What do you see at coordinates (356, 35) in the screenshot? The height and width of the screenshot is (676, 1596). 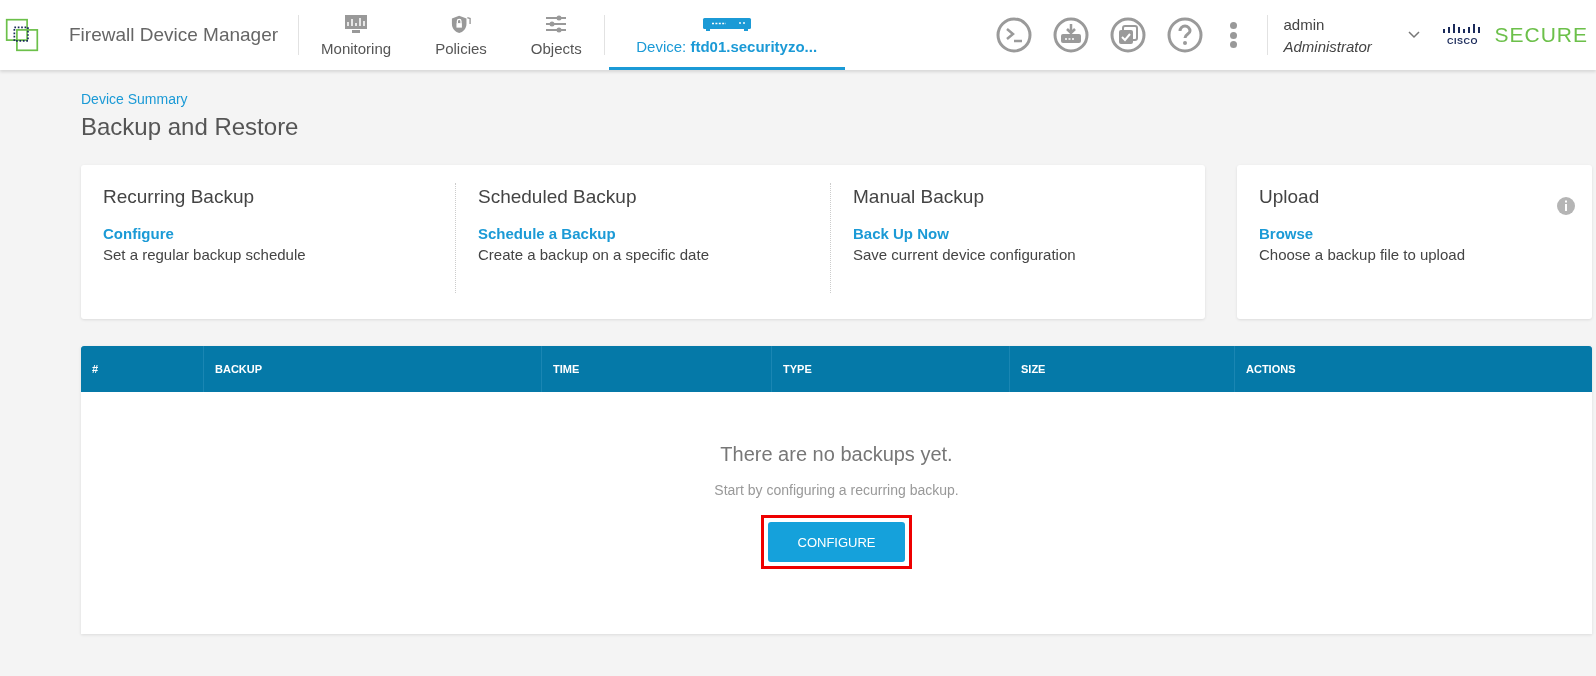 I see `nav-tab: Monitoring` at bounding box center [356, 35].